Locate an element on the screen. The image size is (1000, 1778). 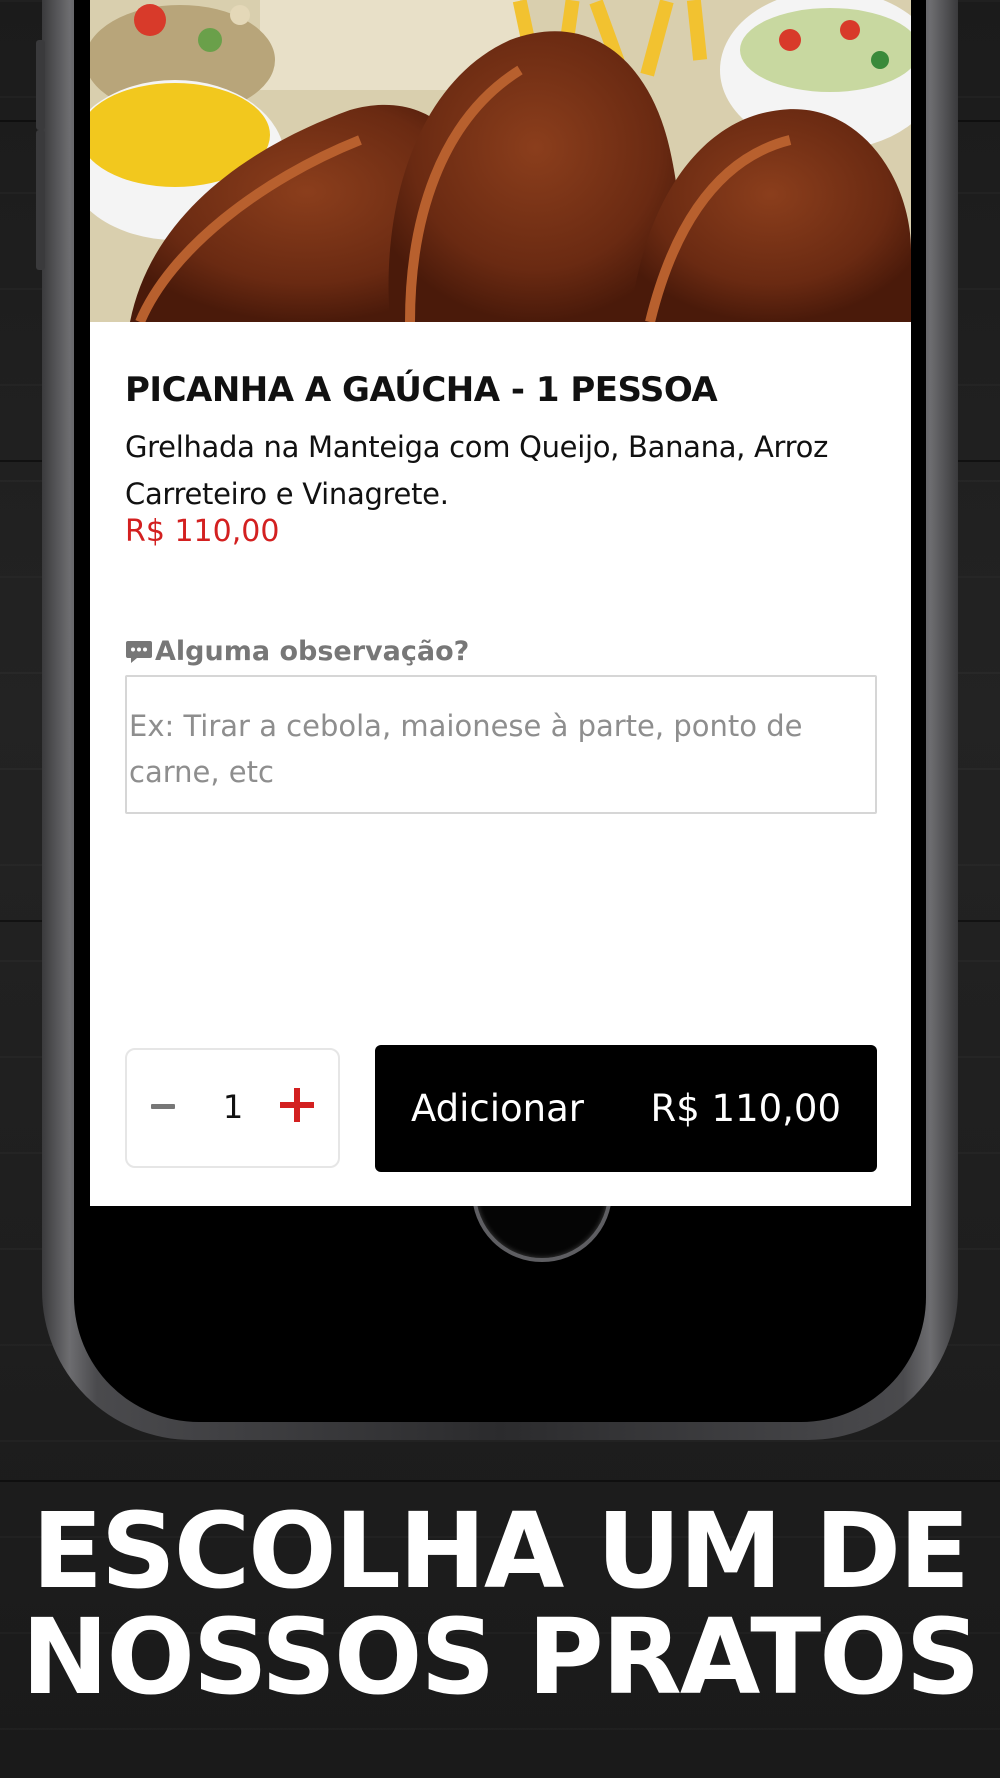
observation-label: Alguma observação? is located at coordinates (297, 651).